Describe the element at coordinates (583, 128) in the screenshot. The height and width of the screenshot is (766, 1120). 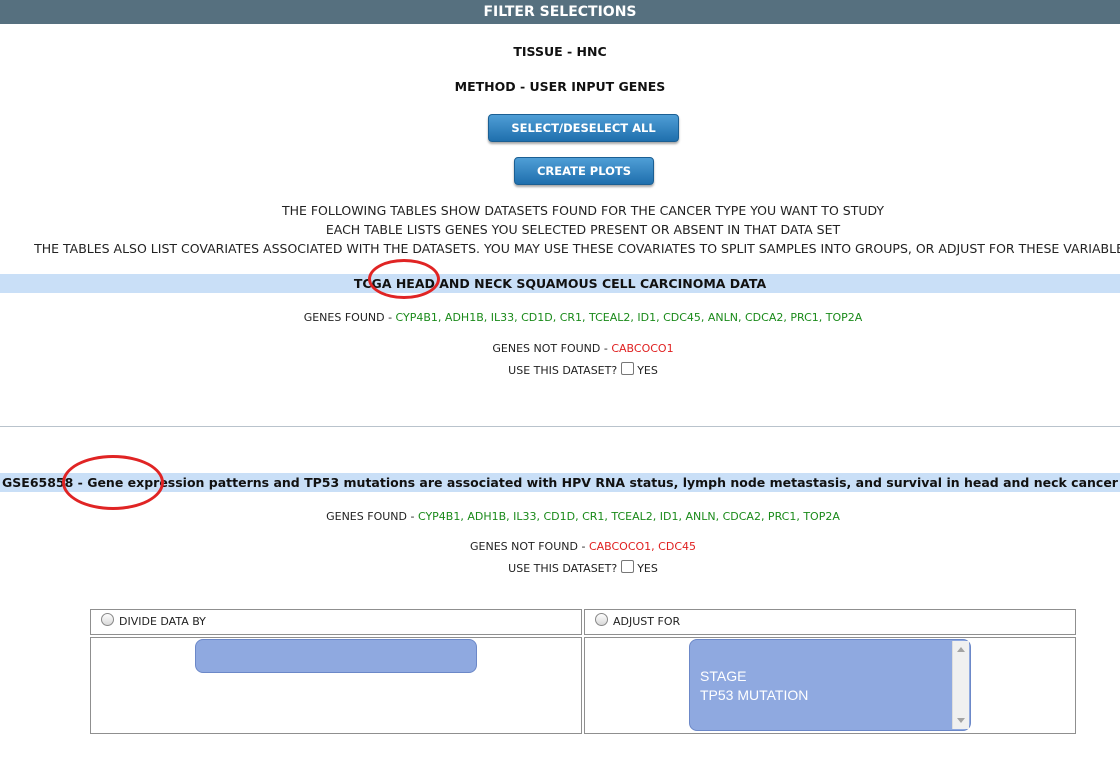
I see `select-deselect-all-button: SELECT/DESELECT ALL` at that location.